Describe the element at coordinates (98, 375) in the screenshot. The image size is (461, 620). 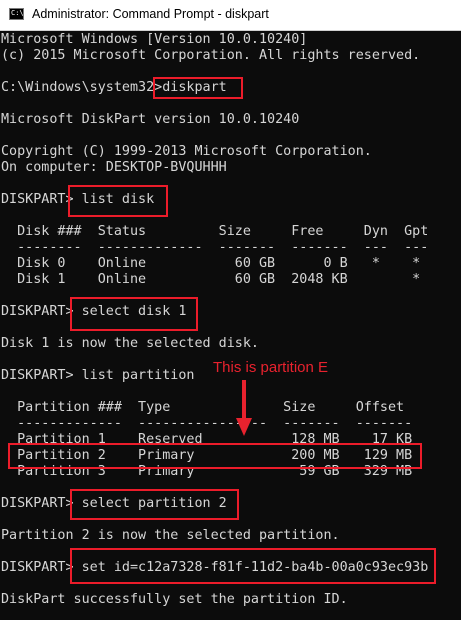
I see `console-line-list-partition: DISKPART> list partition` at that location.